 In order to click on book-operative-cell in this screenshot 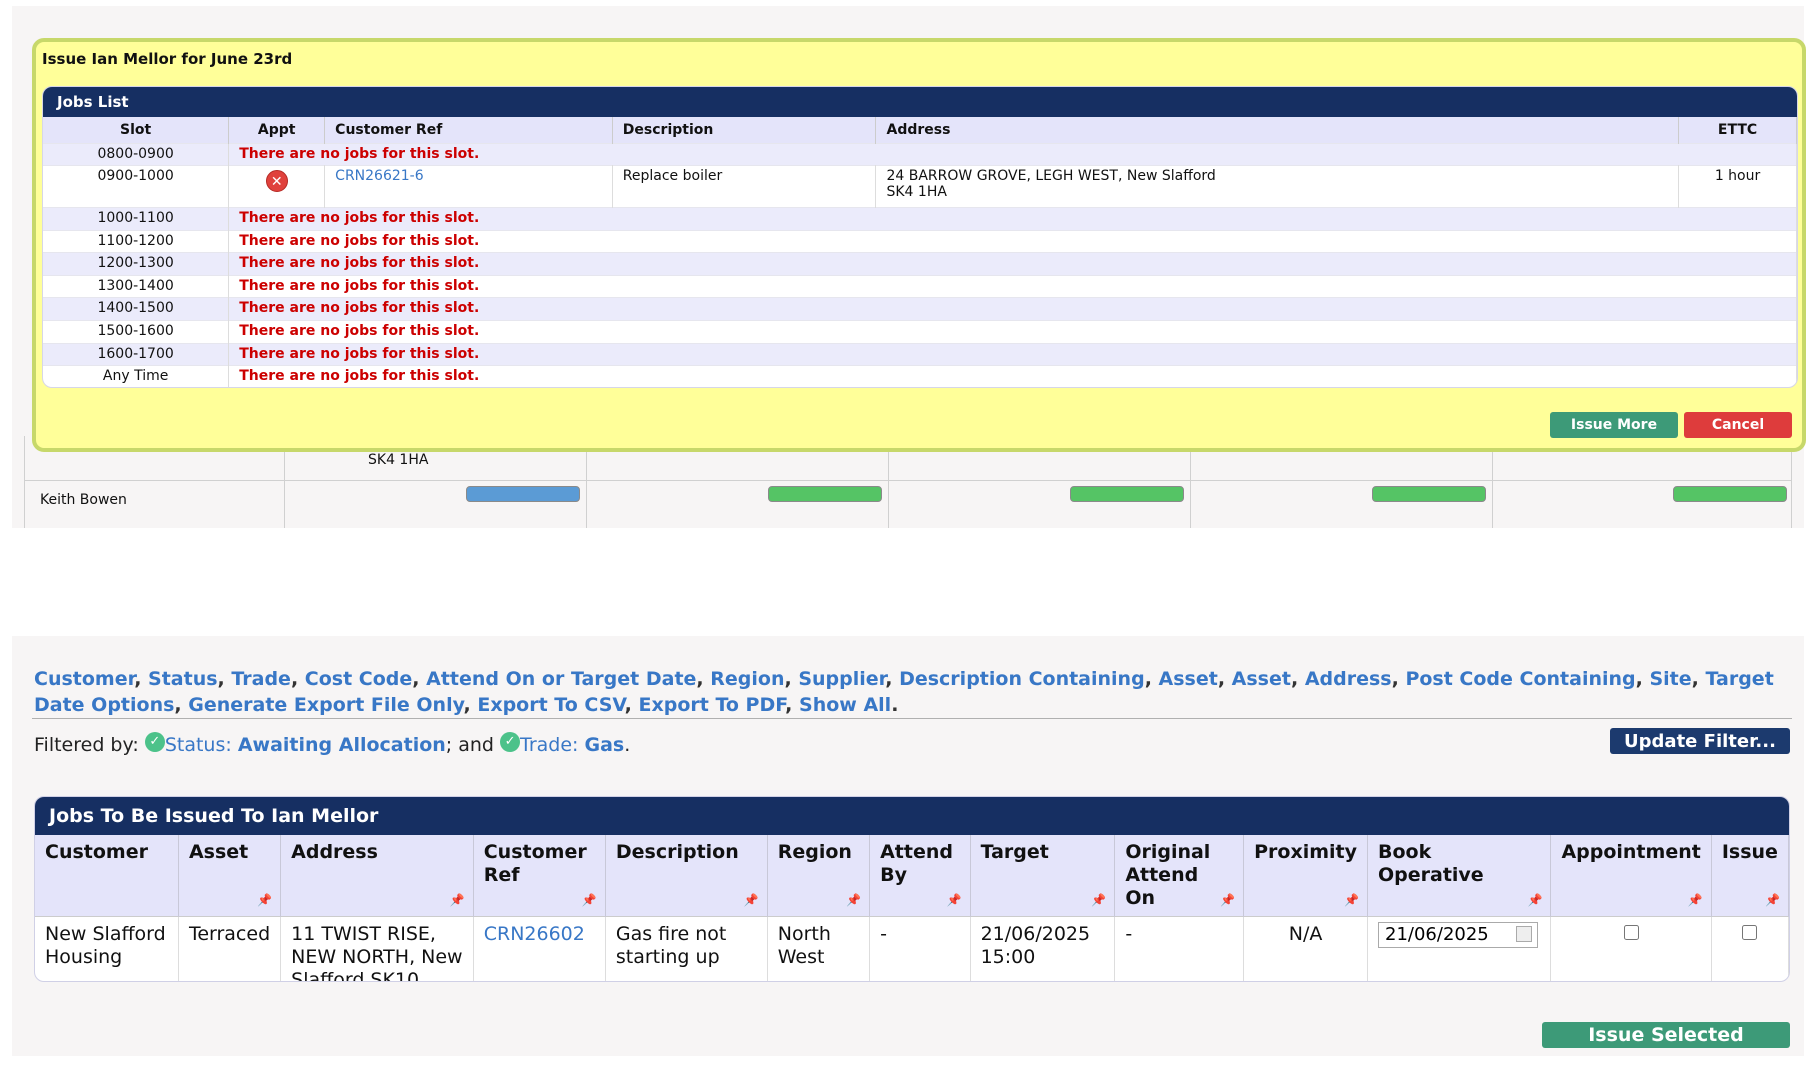, I will do `click(1459, 948)`.